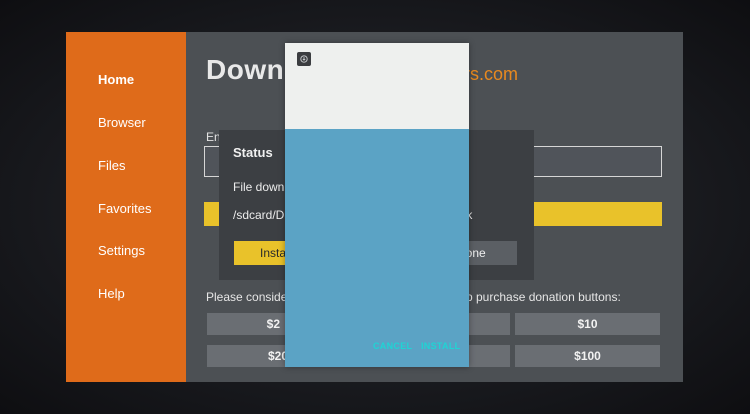 The image size is (750, 414). I want to click on sidebar-item-settings: Settings, so click(121, 250).